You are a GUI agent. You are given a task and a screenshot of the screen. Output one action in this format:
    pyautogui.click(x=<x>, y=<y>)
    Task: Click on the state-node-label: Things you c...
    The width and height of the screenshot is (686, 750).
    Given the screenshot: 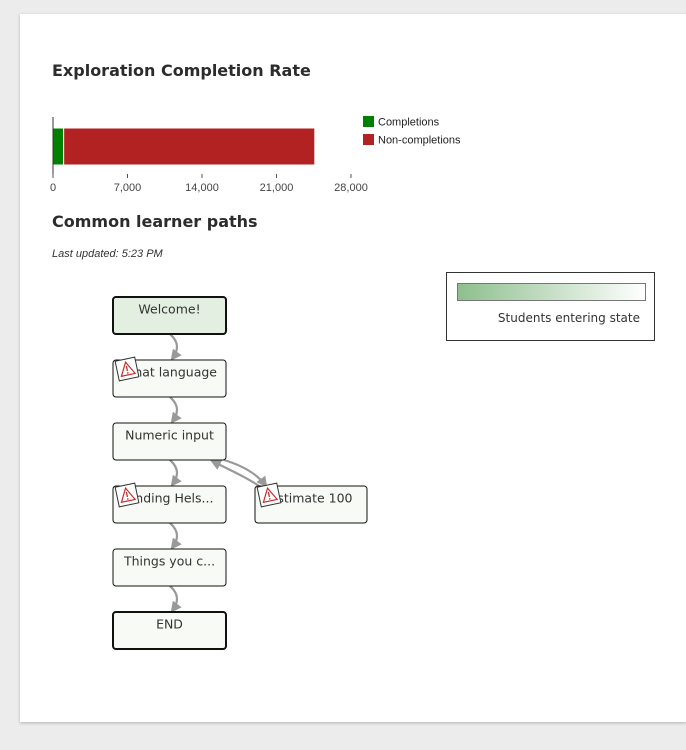 What is the action you would take?
    pyautogui.click(x=169, y=561)
    